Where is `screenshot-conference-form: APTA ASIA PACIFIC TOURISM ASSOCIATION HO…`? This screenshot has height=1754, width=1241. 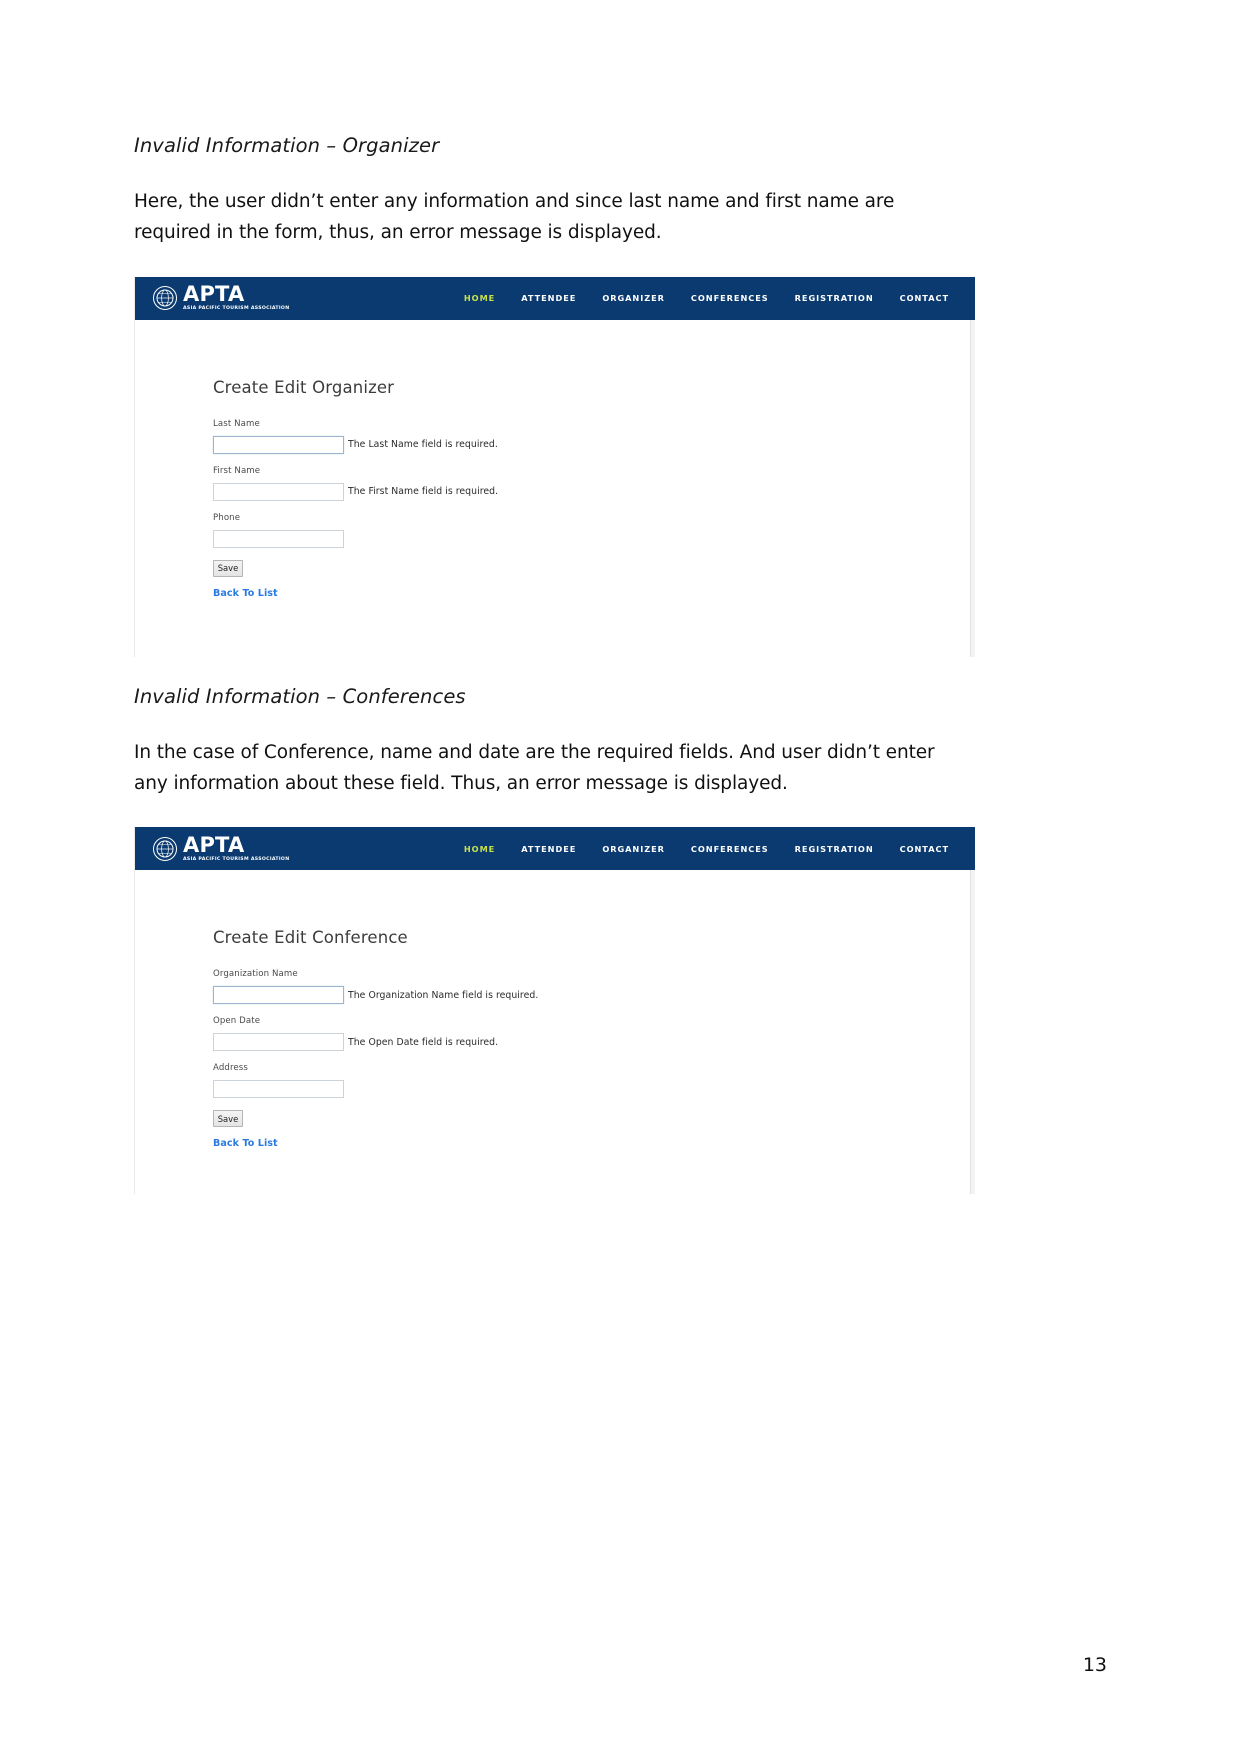 screenshot-conference-form: APTA ASIA PACIFIC TOURISM ASSOCIATION HO… is located at coordinates (554, 1011).